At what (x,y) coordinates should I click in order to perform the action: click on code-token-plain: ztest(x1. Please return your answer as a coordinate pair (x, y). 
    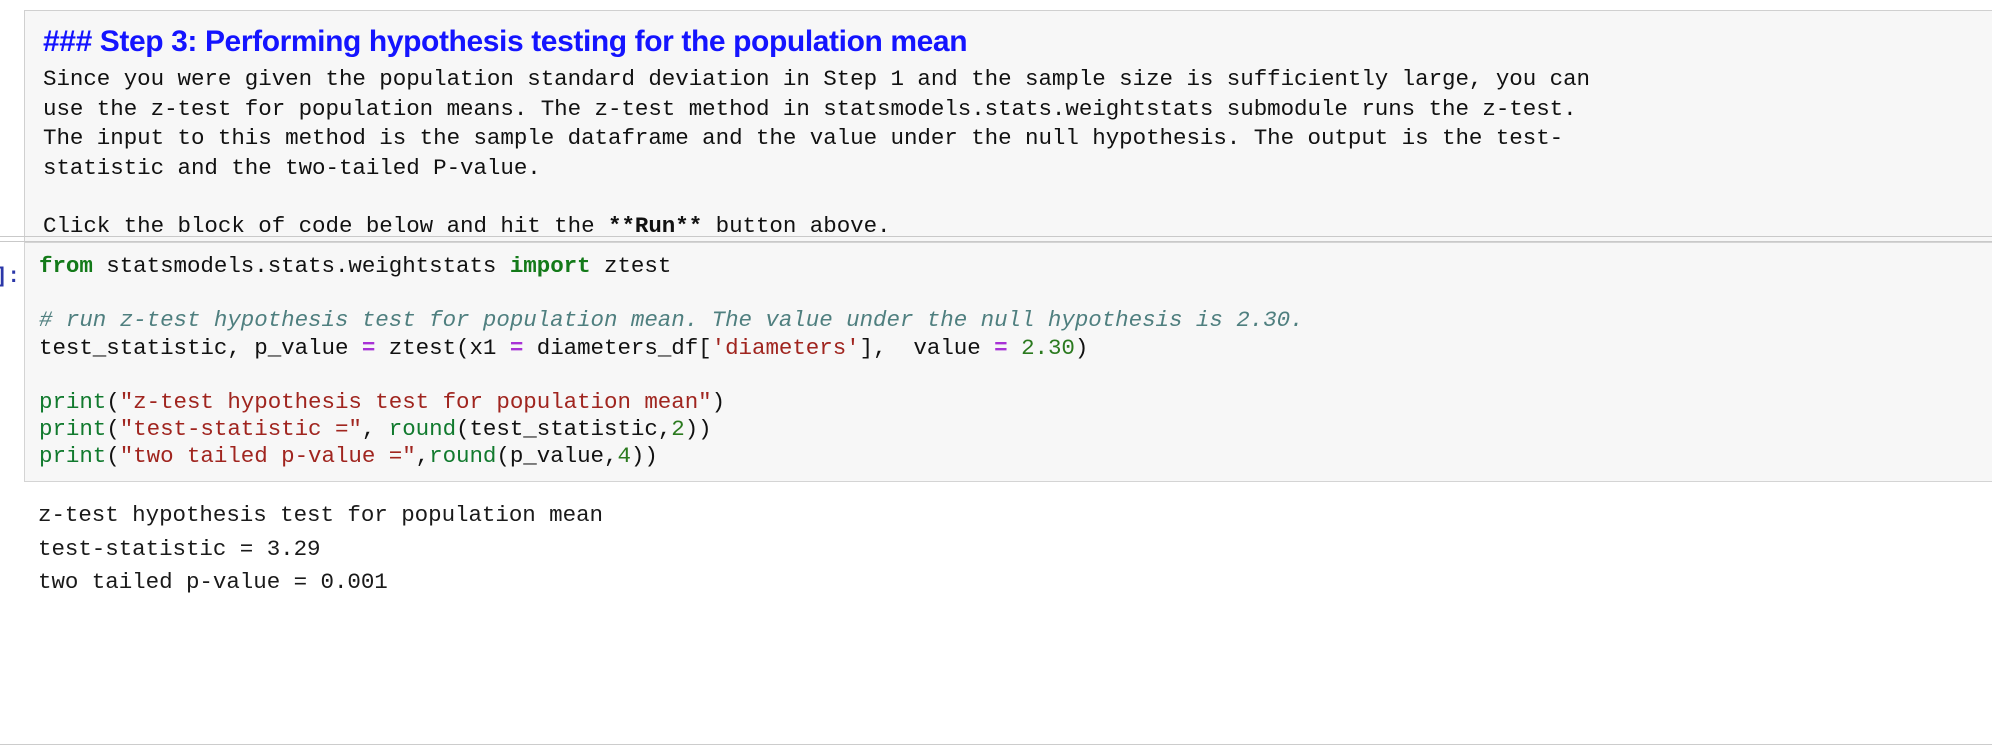
    Looking at the image, I should click on (442, 347).